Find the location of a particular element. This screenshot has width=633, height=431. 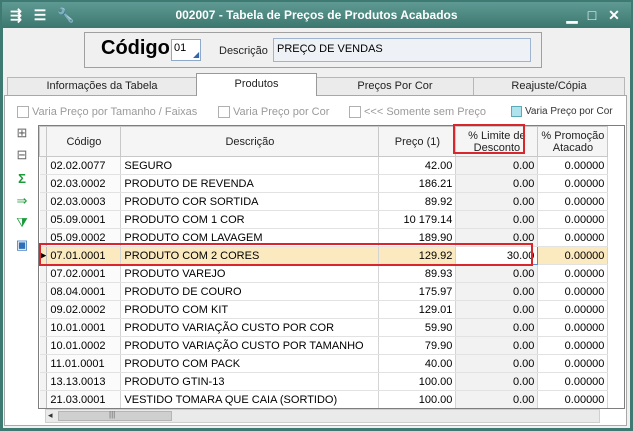

cell-descricao: PRODUTO COR SORTIDA is located at coordinates (250, 201).